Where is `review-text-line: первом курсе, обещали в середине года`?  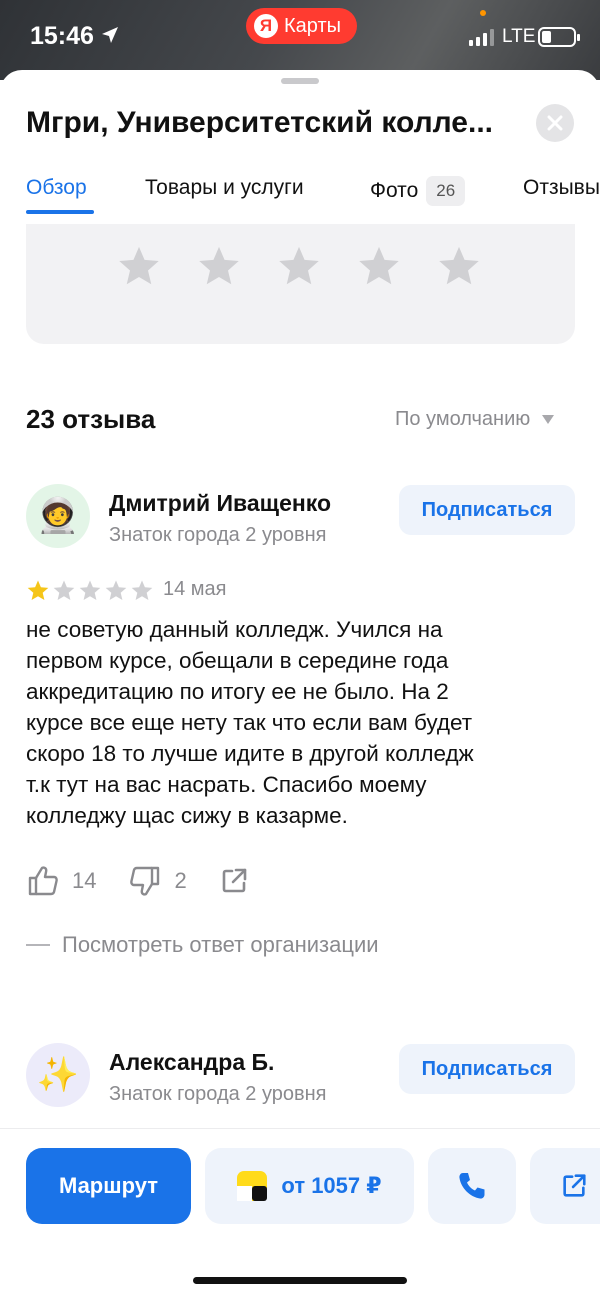 review-text-line: первом курсе, обещали в середине года is located at coordinates (237, 660).